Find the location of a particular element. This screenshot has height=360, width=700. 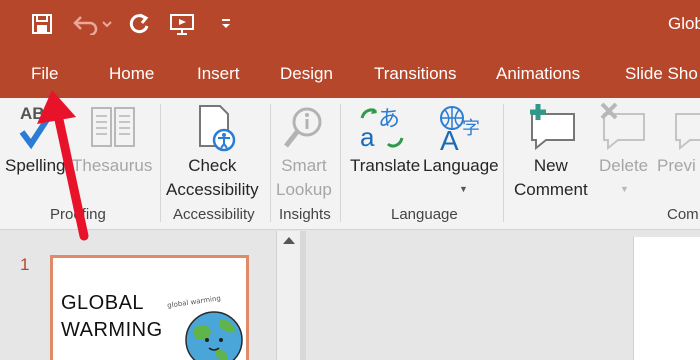

thesaurus-button: Thesaurus is located at coordinates (112, 166).